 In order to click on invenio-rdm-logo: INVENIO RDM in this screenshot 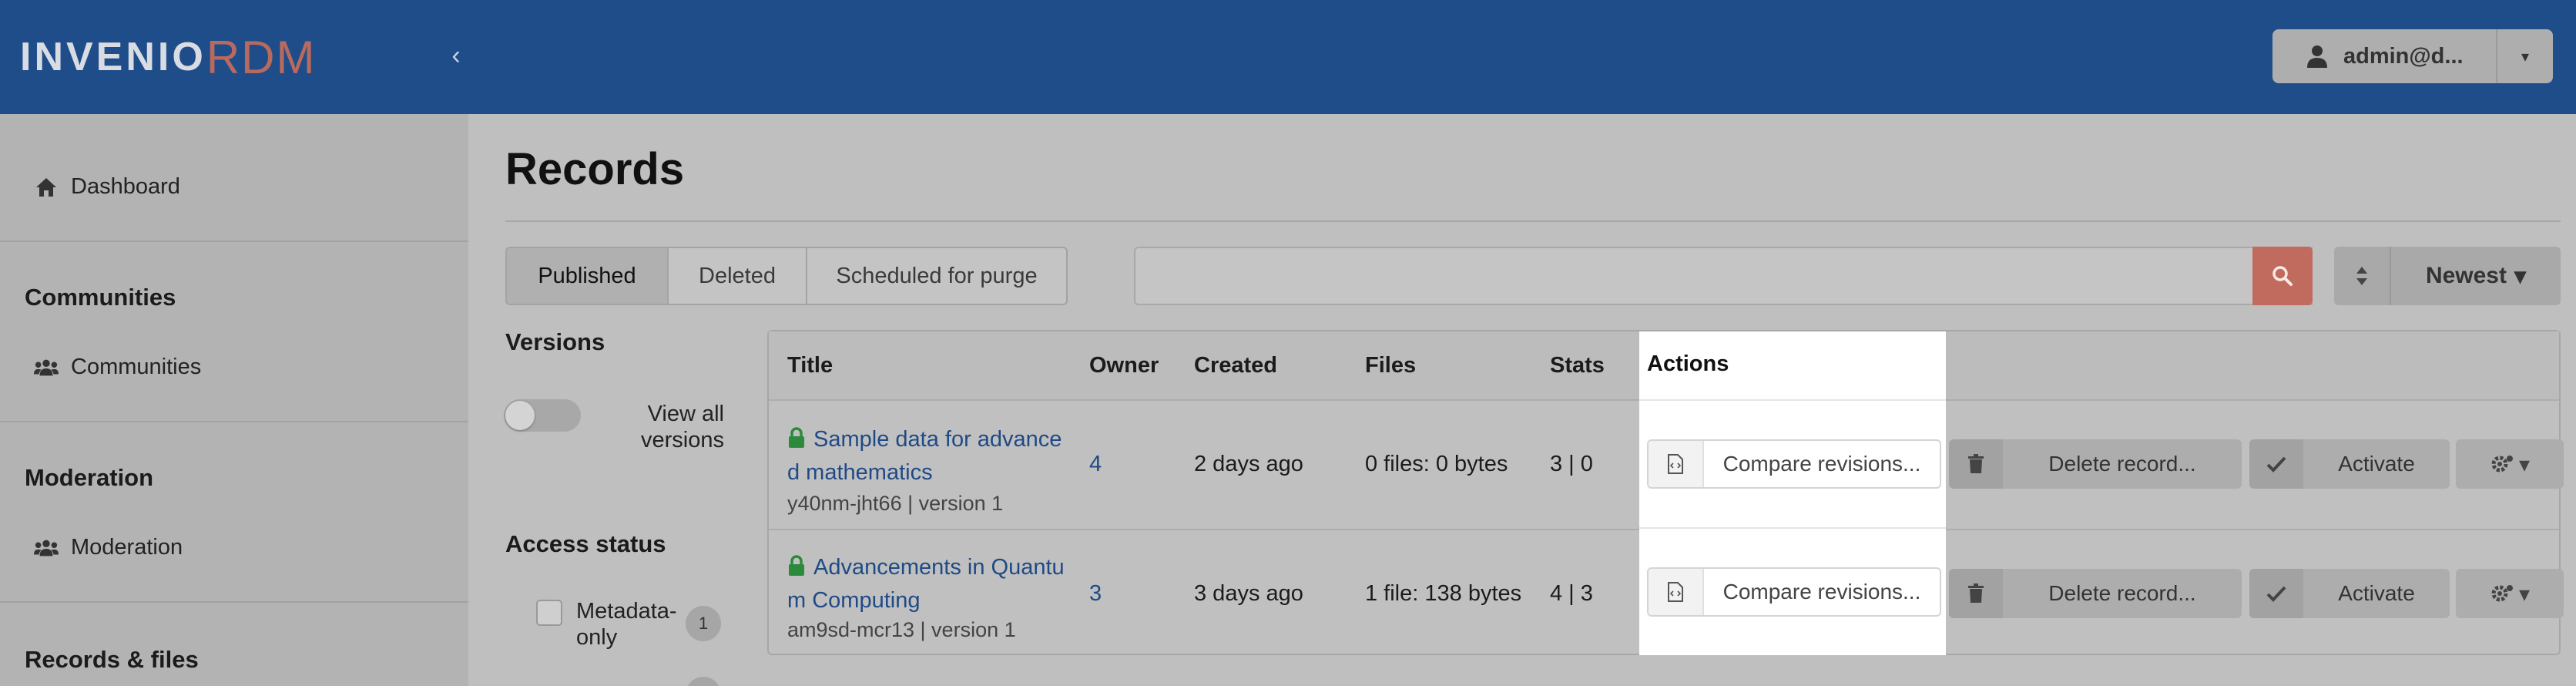, I will do `click(168, 57)`.